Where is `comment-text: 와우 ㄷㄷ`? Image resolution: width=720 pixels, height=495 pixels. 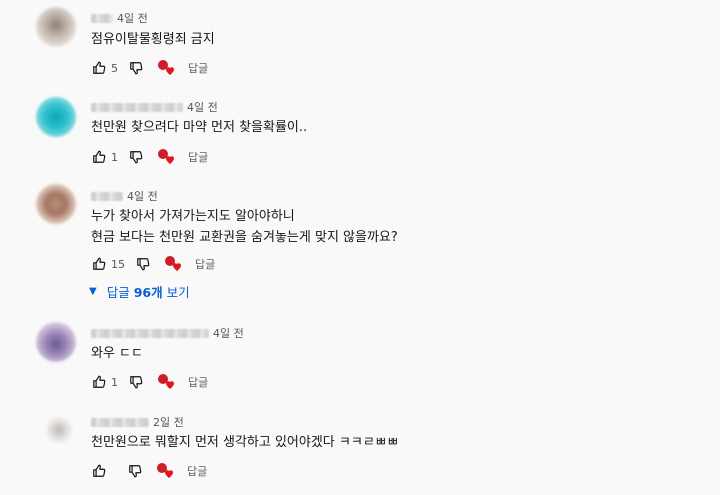 comment-text: 와우 ㄷㄷ is located at coordinates (117, 353).